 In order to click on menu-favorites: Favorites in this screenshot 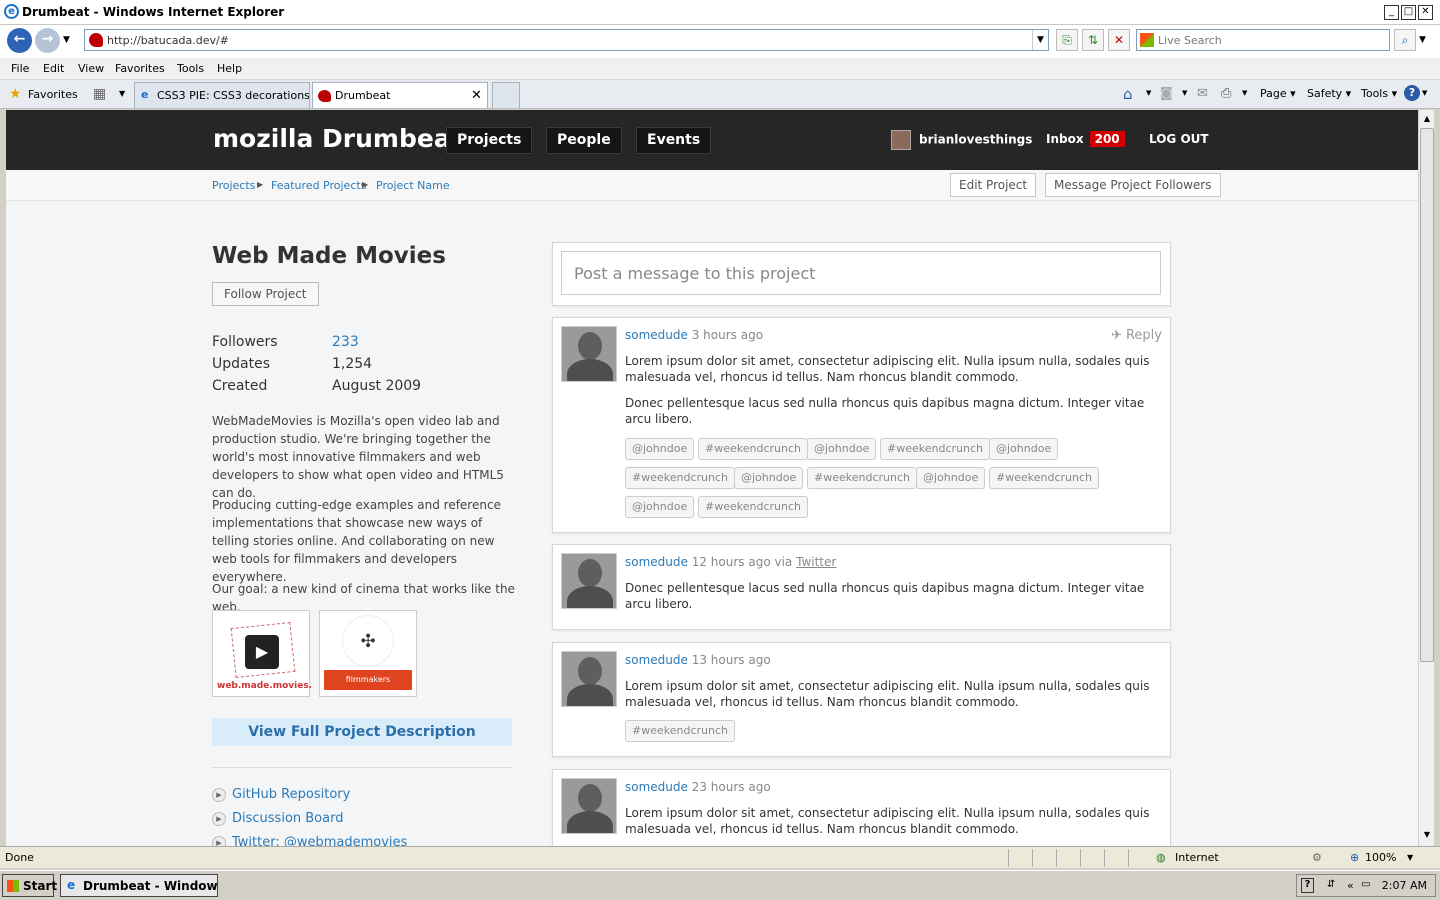, I will do `click(140, 68)`.